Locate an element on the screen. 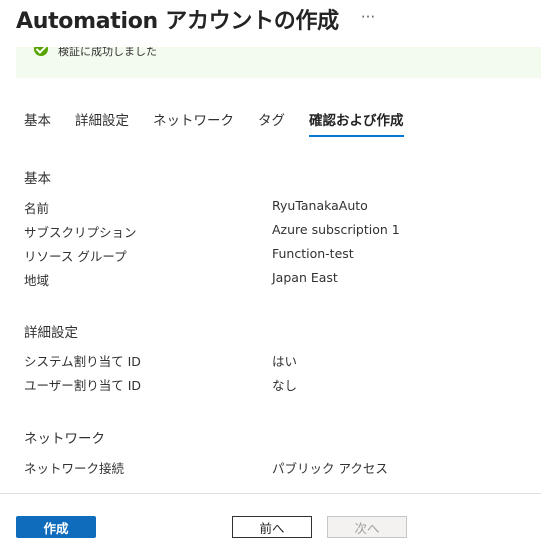 Image resolution: width=541 pixels, height=553 pixels. summary-row: ネットワーク接続 パブリック アクセス is located at coordinates (282, 468).